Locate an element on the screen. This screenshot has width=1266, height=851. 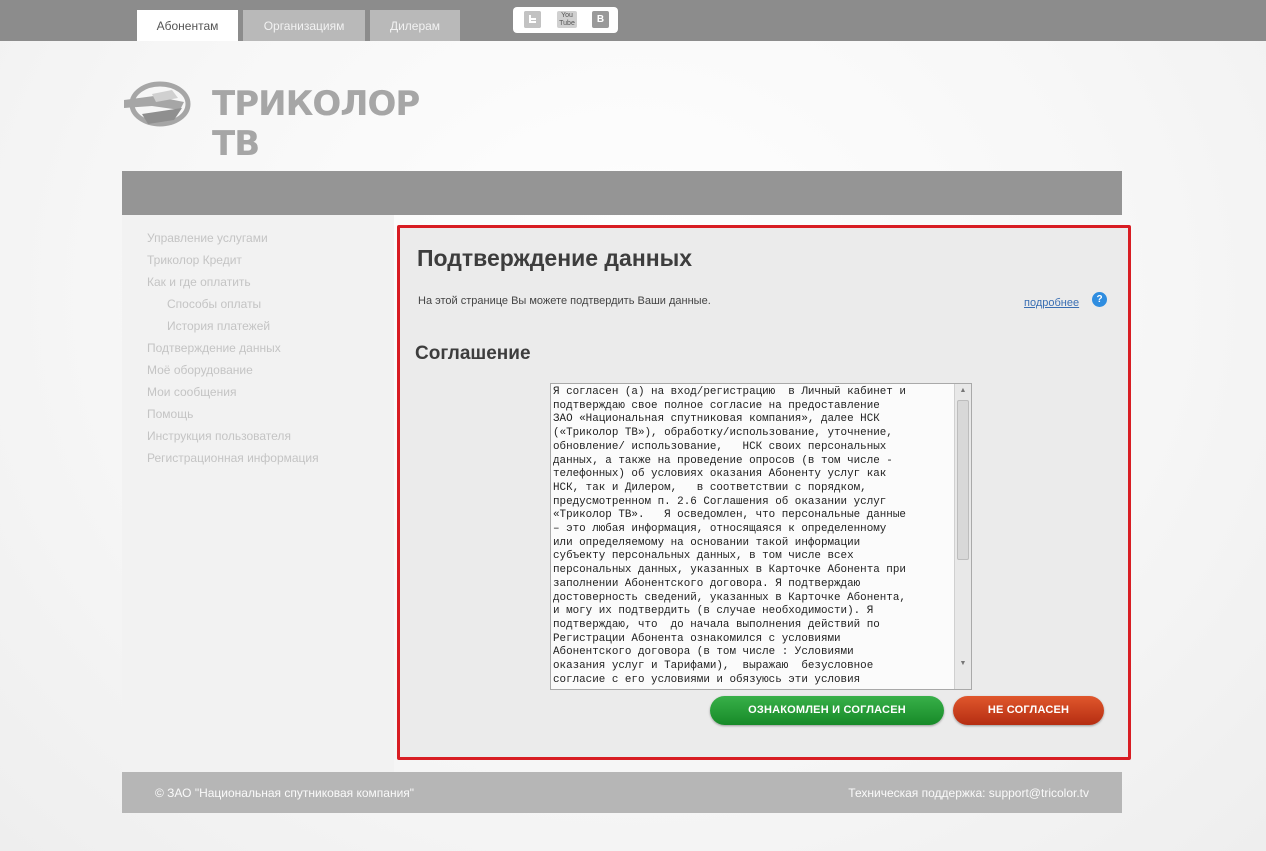
sidebar-item-messages: Мои сообщения is located at coordinates (191, 392).